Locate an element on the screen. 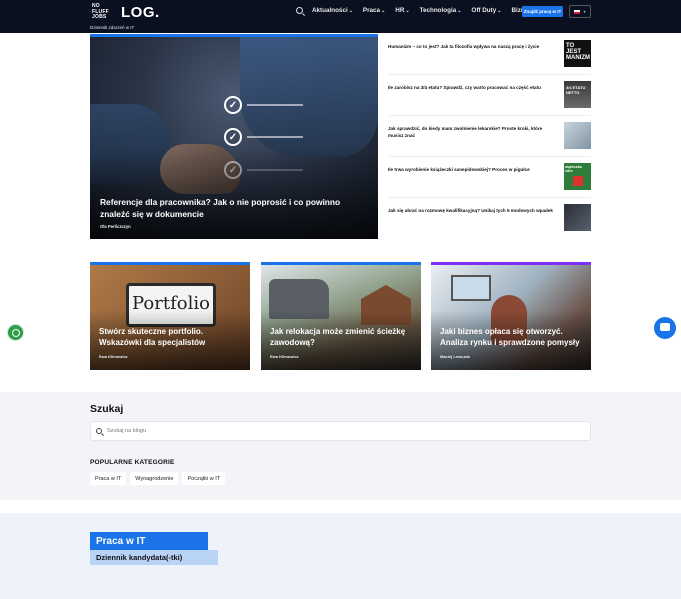 This screenshot has height=599, width=681. category-chips: Praca w IT Wynagrodzenie Początki w IT is located at coordinates (159, 478).